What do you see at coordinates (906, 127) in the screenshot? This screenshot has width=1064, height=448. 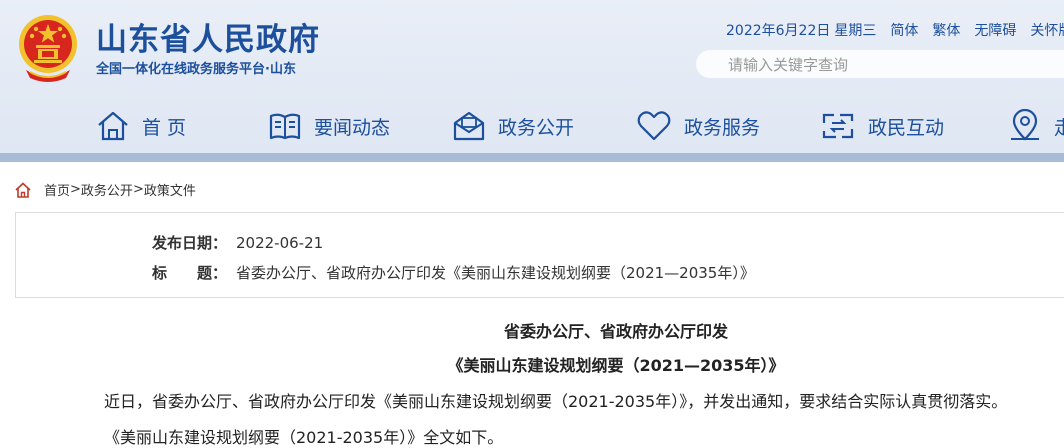 I see `nav-label: 政民互动` at bounding box center [906, 127].